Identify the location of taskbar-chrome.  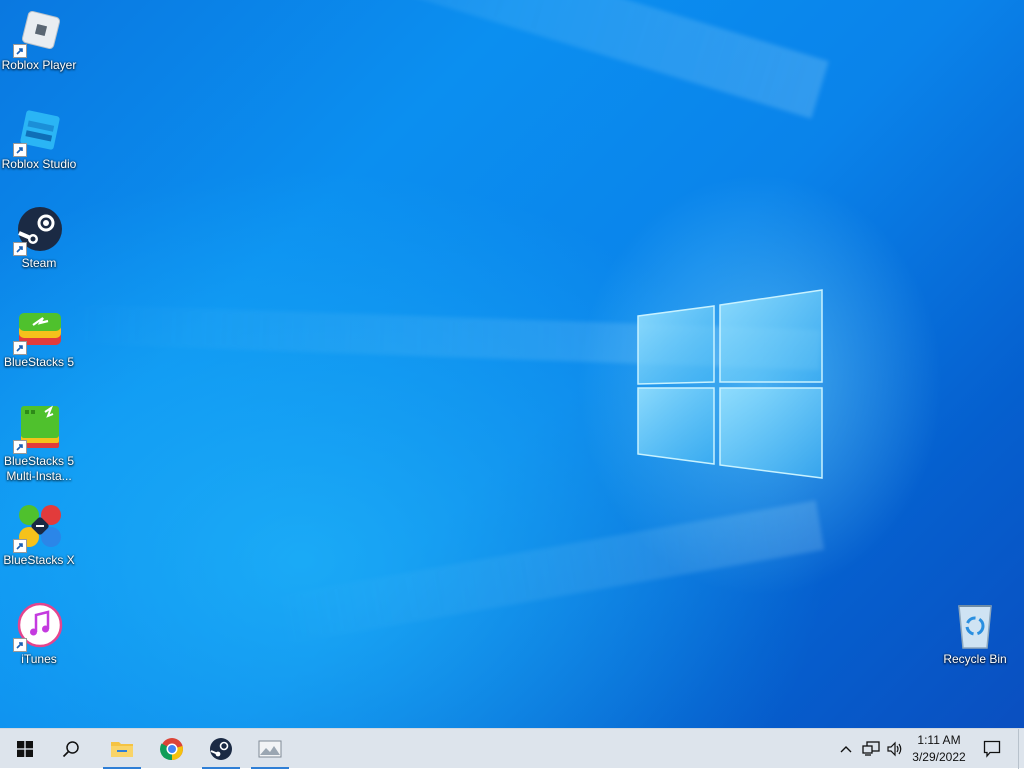
(172, 749).